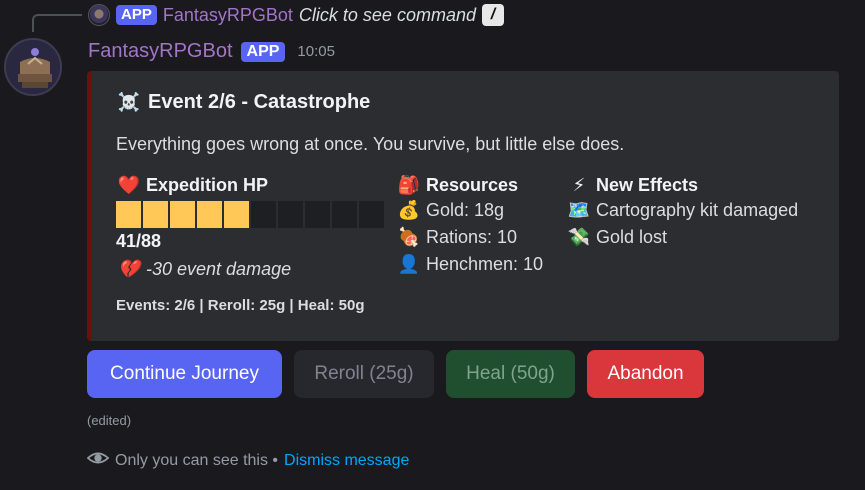  I want to click on money-wings-icon: 💸, so click(579, 237).